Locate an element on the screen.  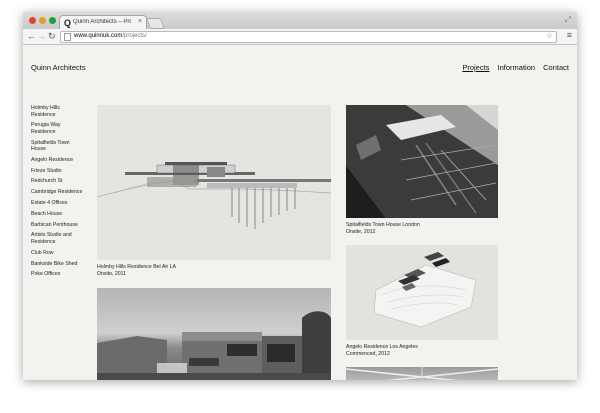
sidebar-item-barbican: Barbican Penthouse is located at coordinates (57, 225).